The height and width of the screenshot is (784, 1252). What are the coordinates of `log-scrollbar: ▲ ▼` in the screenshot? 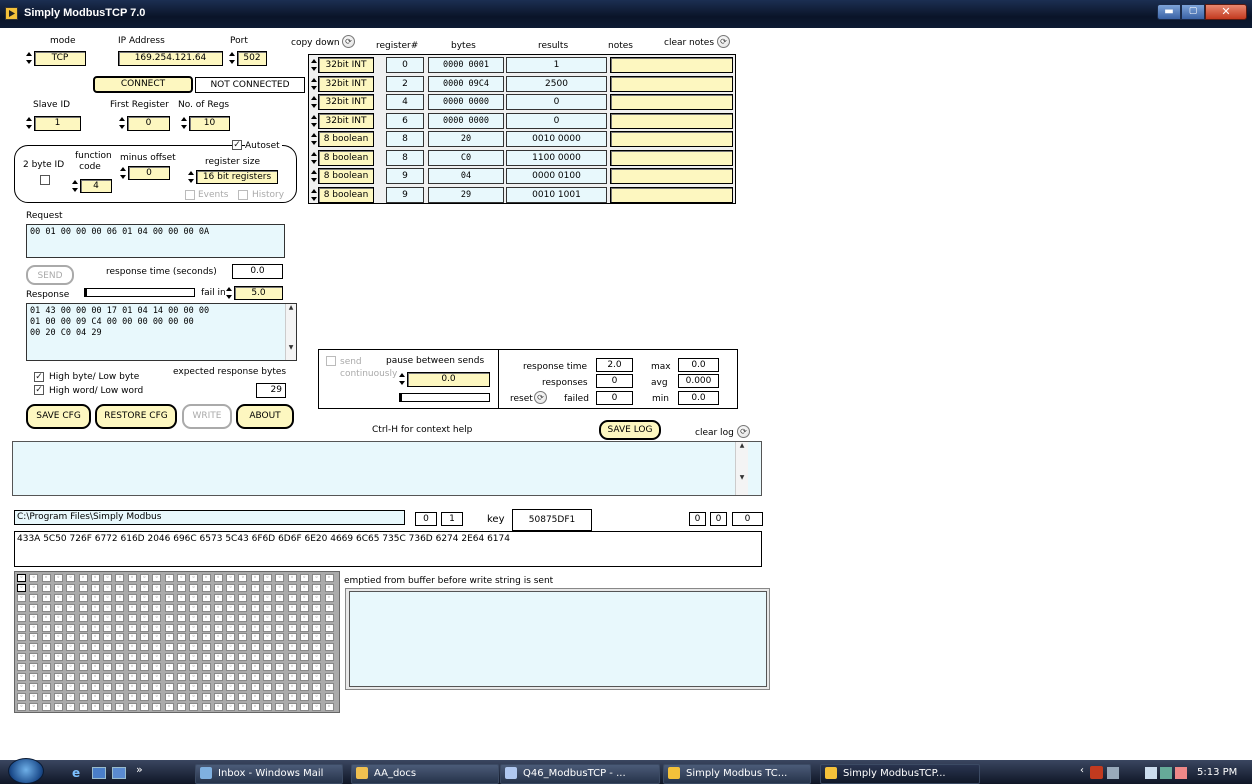 It's located at (741, 468).